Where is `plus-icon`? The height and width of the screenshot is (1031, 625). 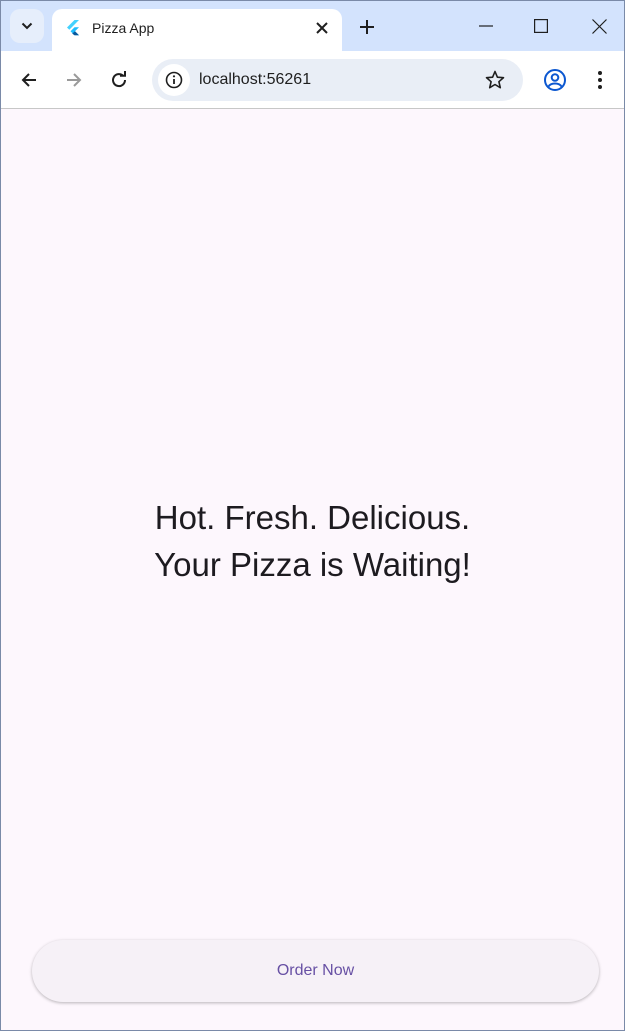 plus-icon is located at coordinates (367, 27).